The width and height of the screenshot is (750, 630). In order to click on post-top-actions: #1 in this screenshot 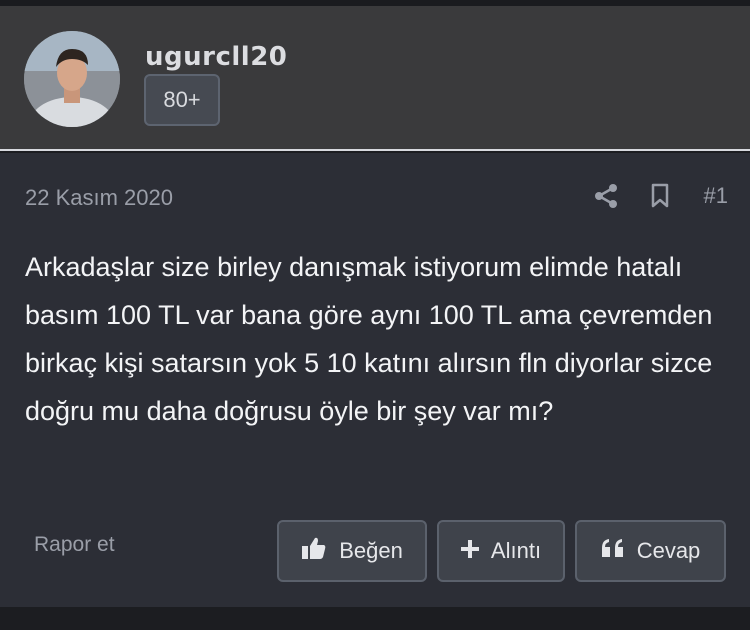, I will do `click(660, 196)`.